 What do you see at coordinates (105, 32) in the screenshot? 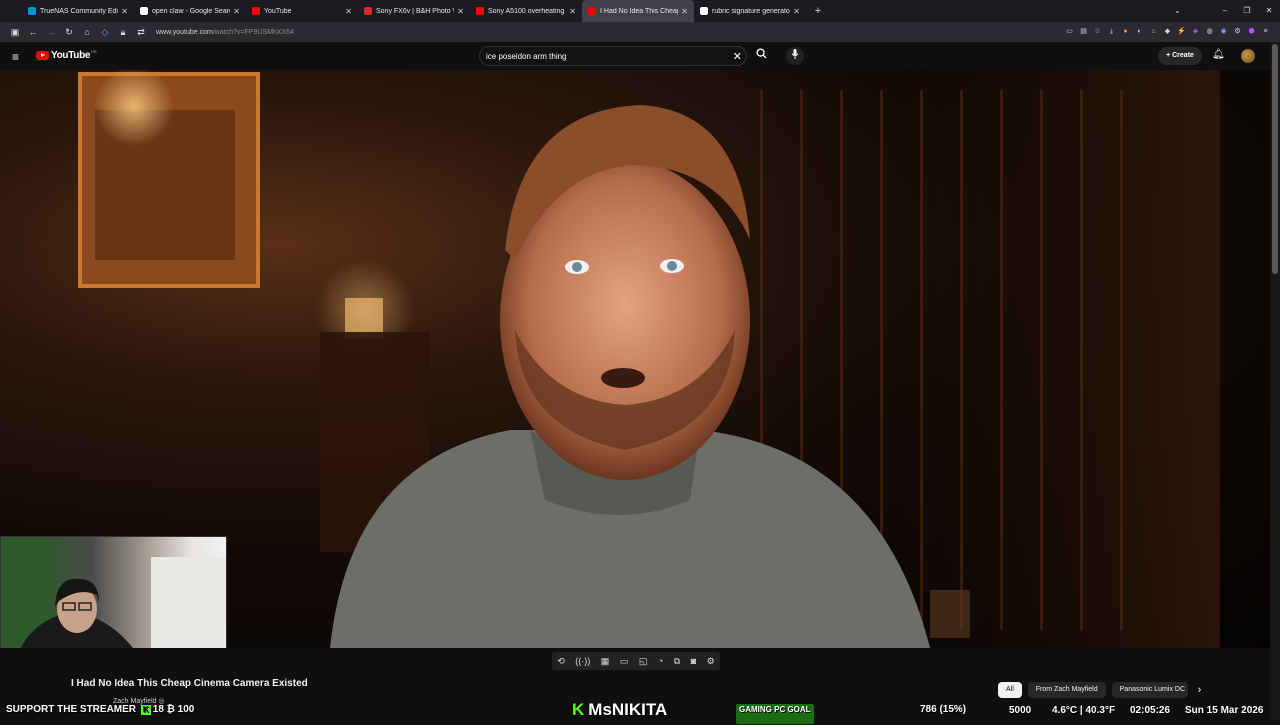
I see `shield-icon: ◇` at bounding box center [105, 32].